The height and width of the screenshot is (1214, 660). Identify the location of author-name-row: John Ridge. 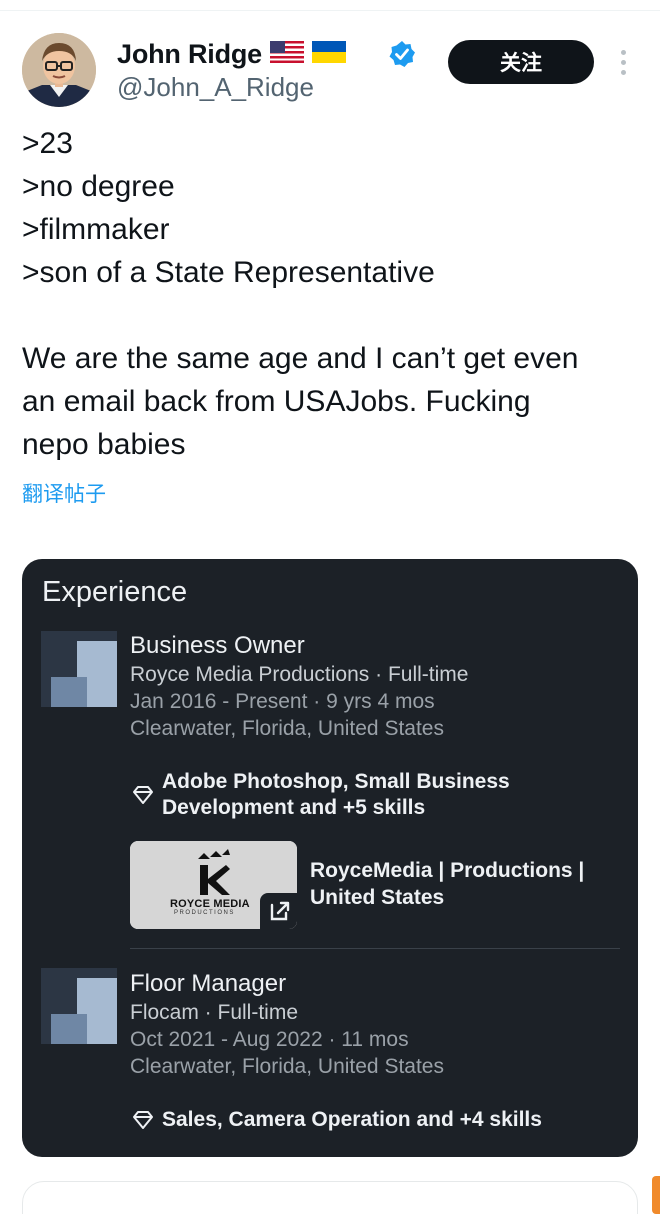
(231, 54).